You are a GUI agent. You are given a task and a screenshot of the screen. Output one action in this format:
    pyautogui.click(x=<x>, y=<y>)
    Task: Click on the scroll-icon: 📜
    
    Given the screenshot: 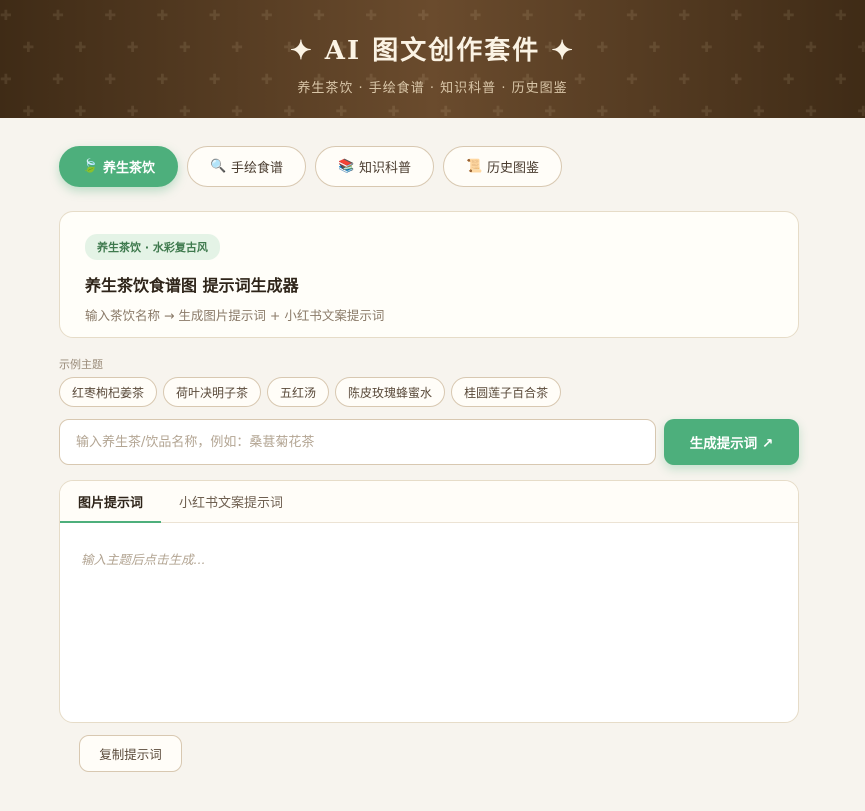 What is the action you would take?
    pyautogui.click(x=474, y=166)
    